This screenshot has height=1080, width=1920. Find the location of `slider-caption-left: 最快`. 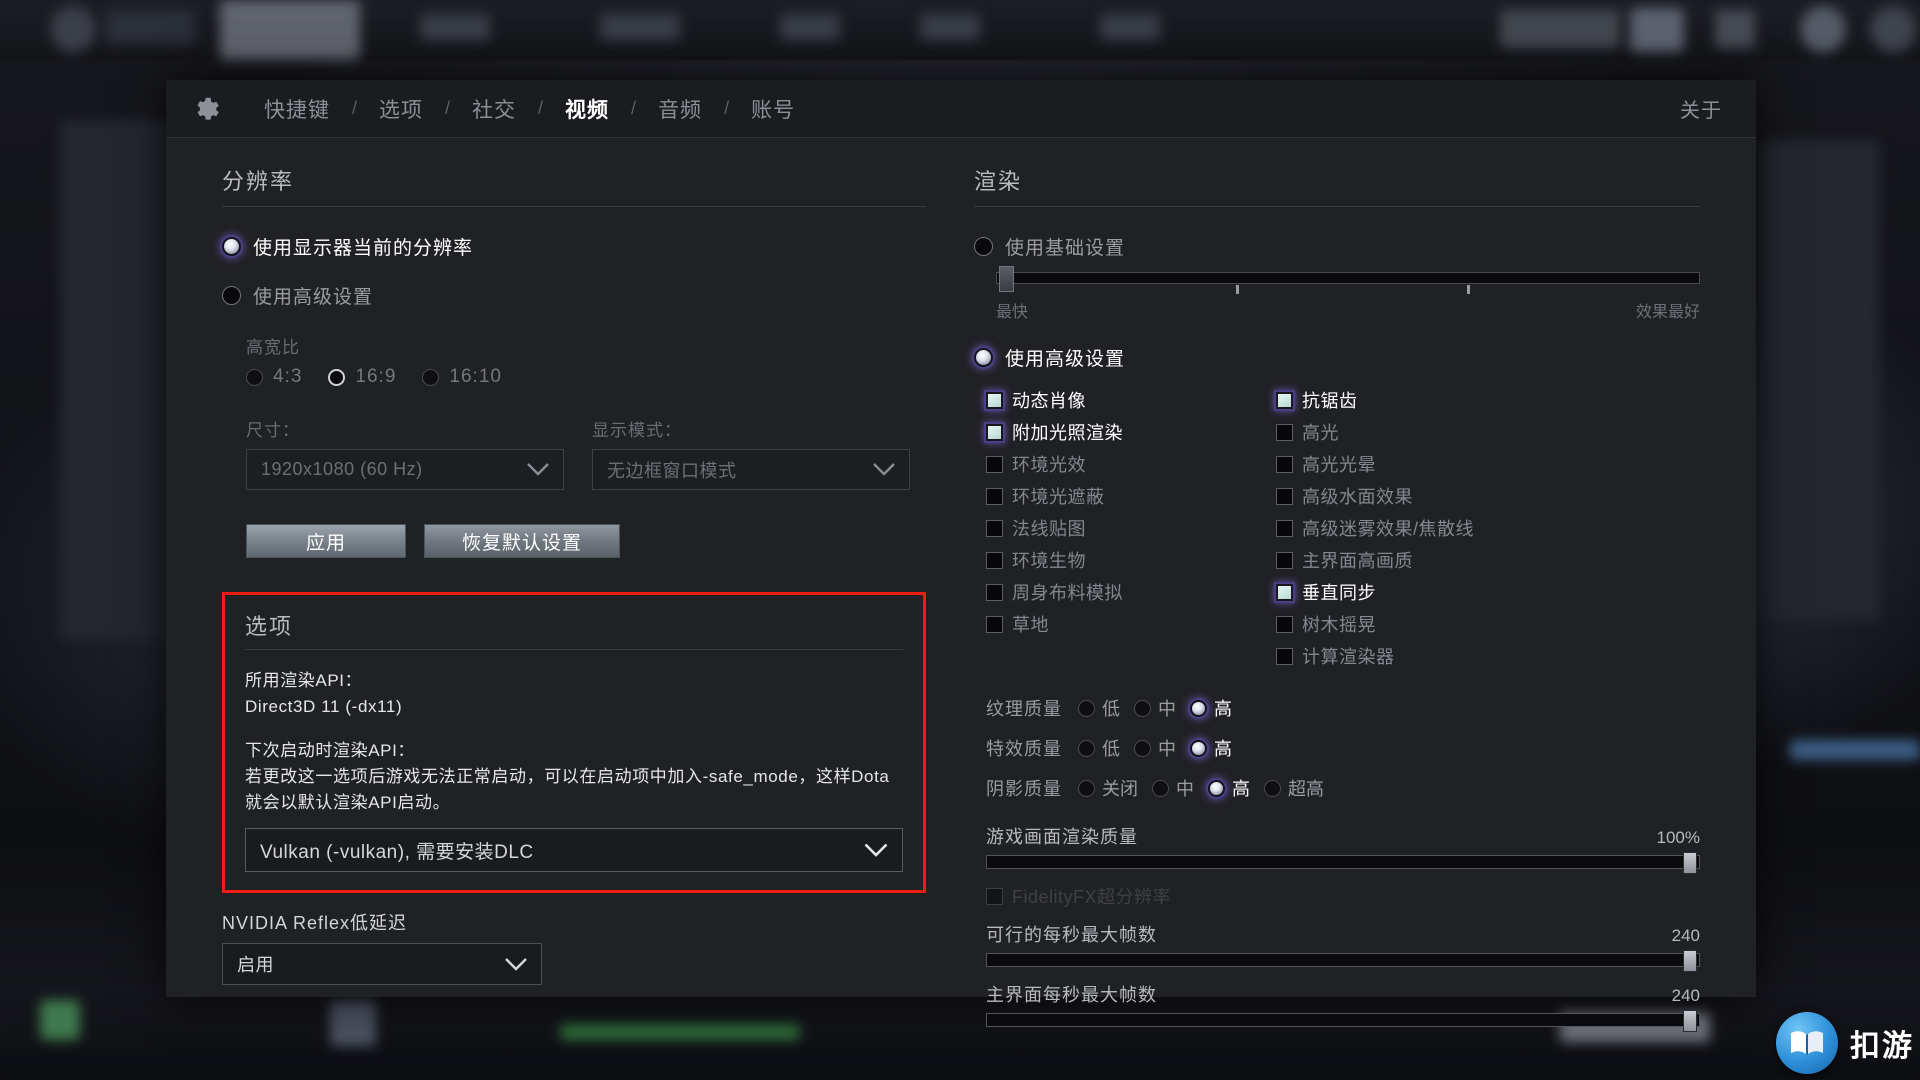

slider-caption-left: 最快 is located at coordinates (1012, 312).